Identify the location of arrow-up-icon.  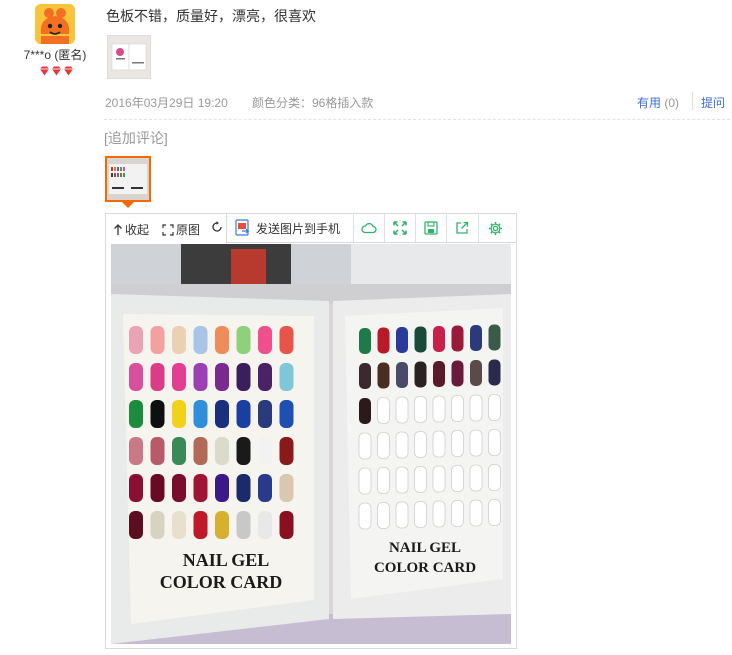
(118, 229).